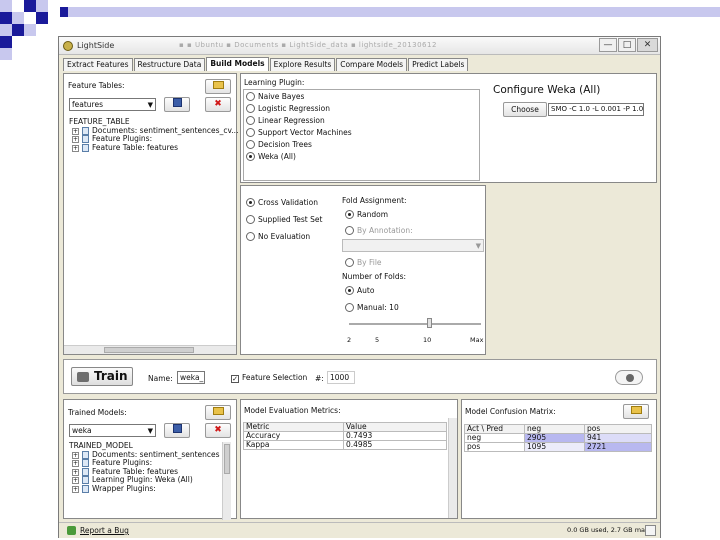 The width and height of the screenshot is (720, 540). Describe the element at coordinates (379, 230) in the screenshot. I see `fold-option-by-annotation: By Annotation:` at that location.